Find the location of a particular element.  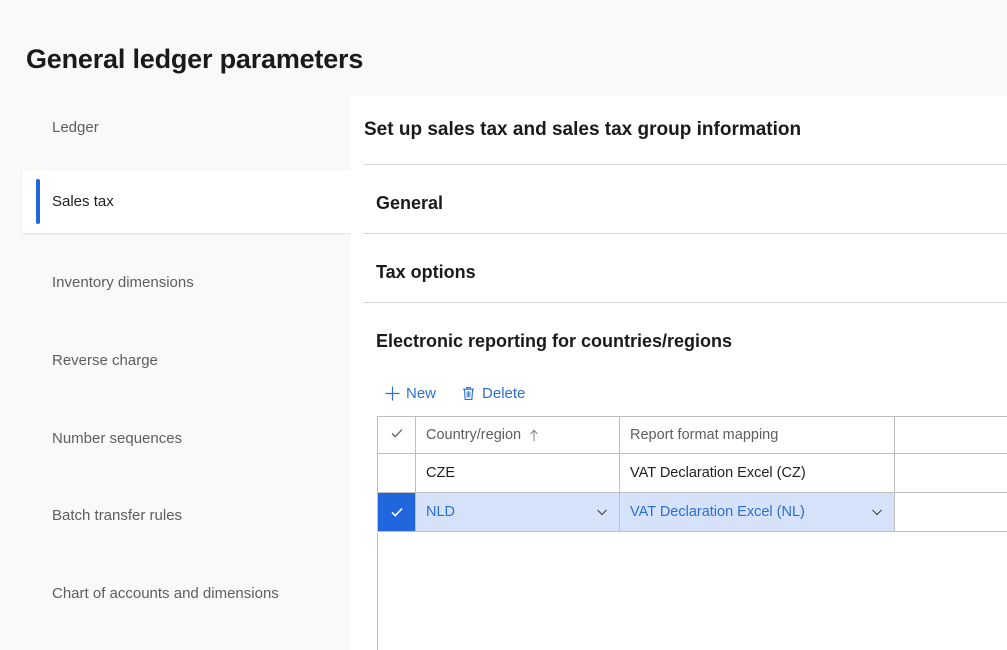

column-header-country-region: Country/region is located at coordinates (518, 435).